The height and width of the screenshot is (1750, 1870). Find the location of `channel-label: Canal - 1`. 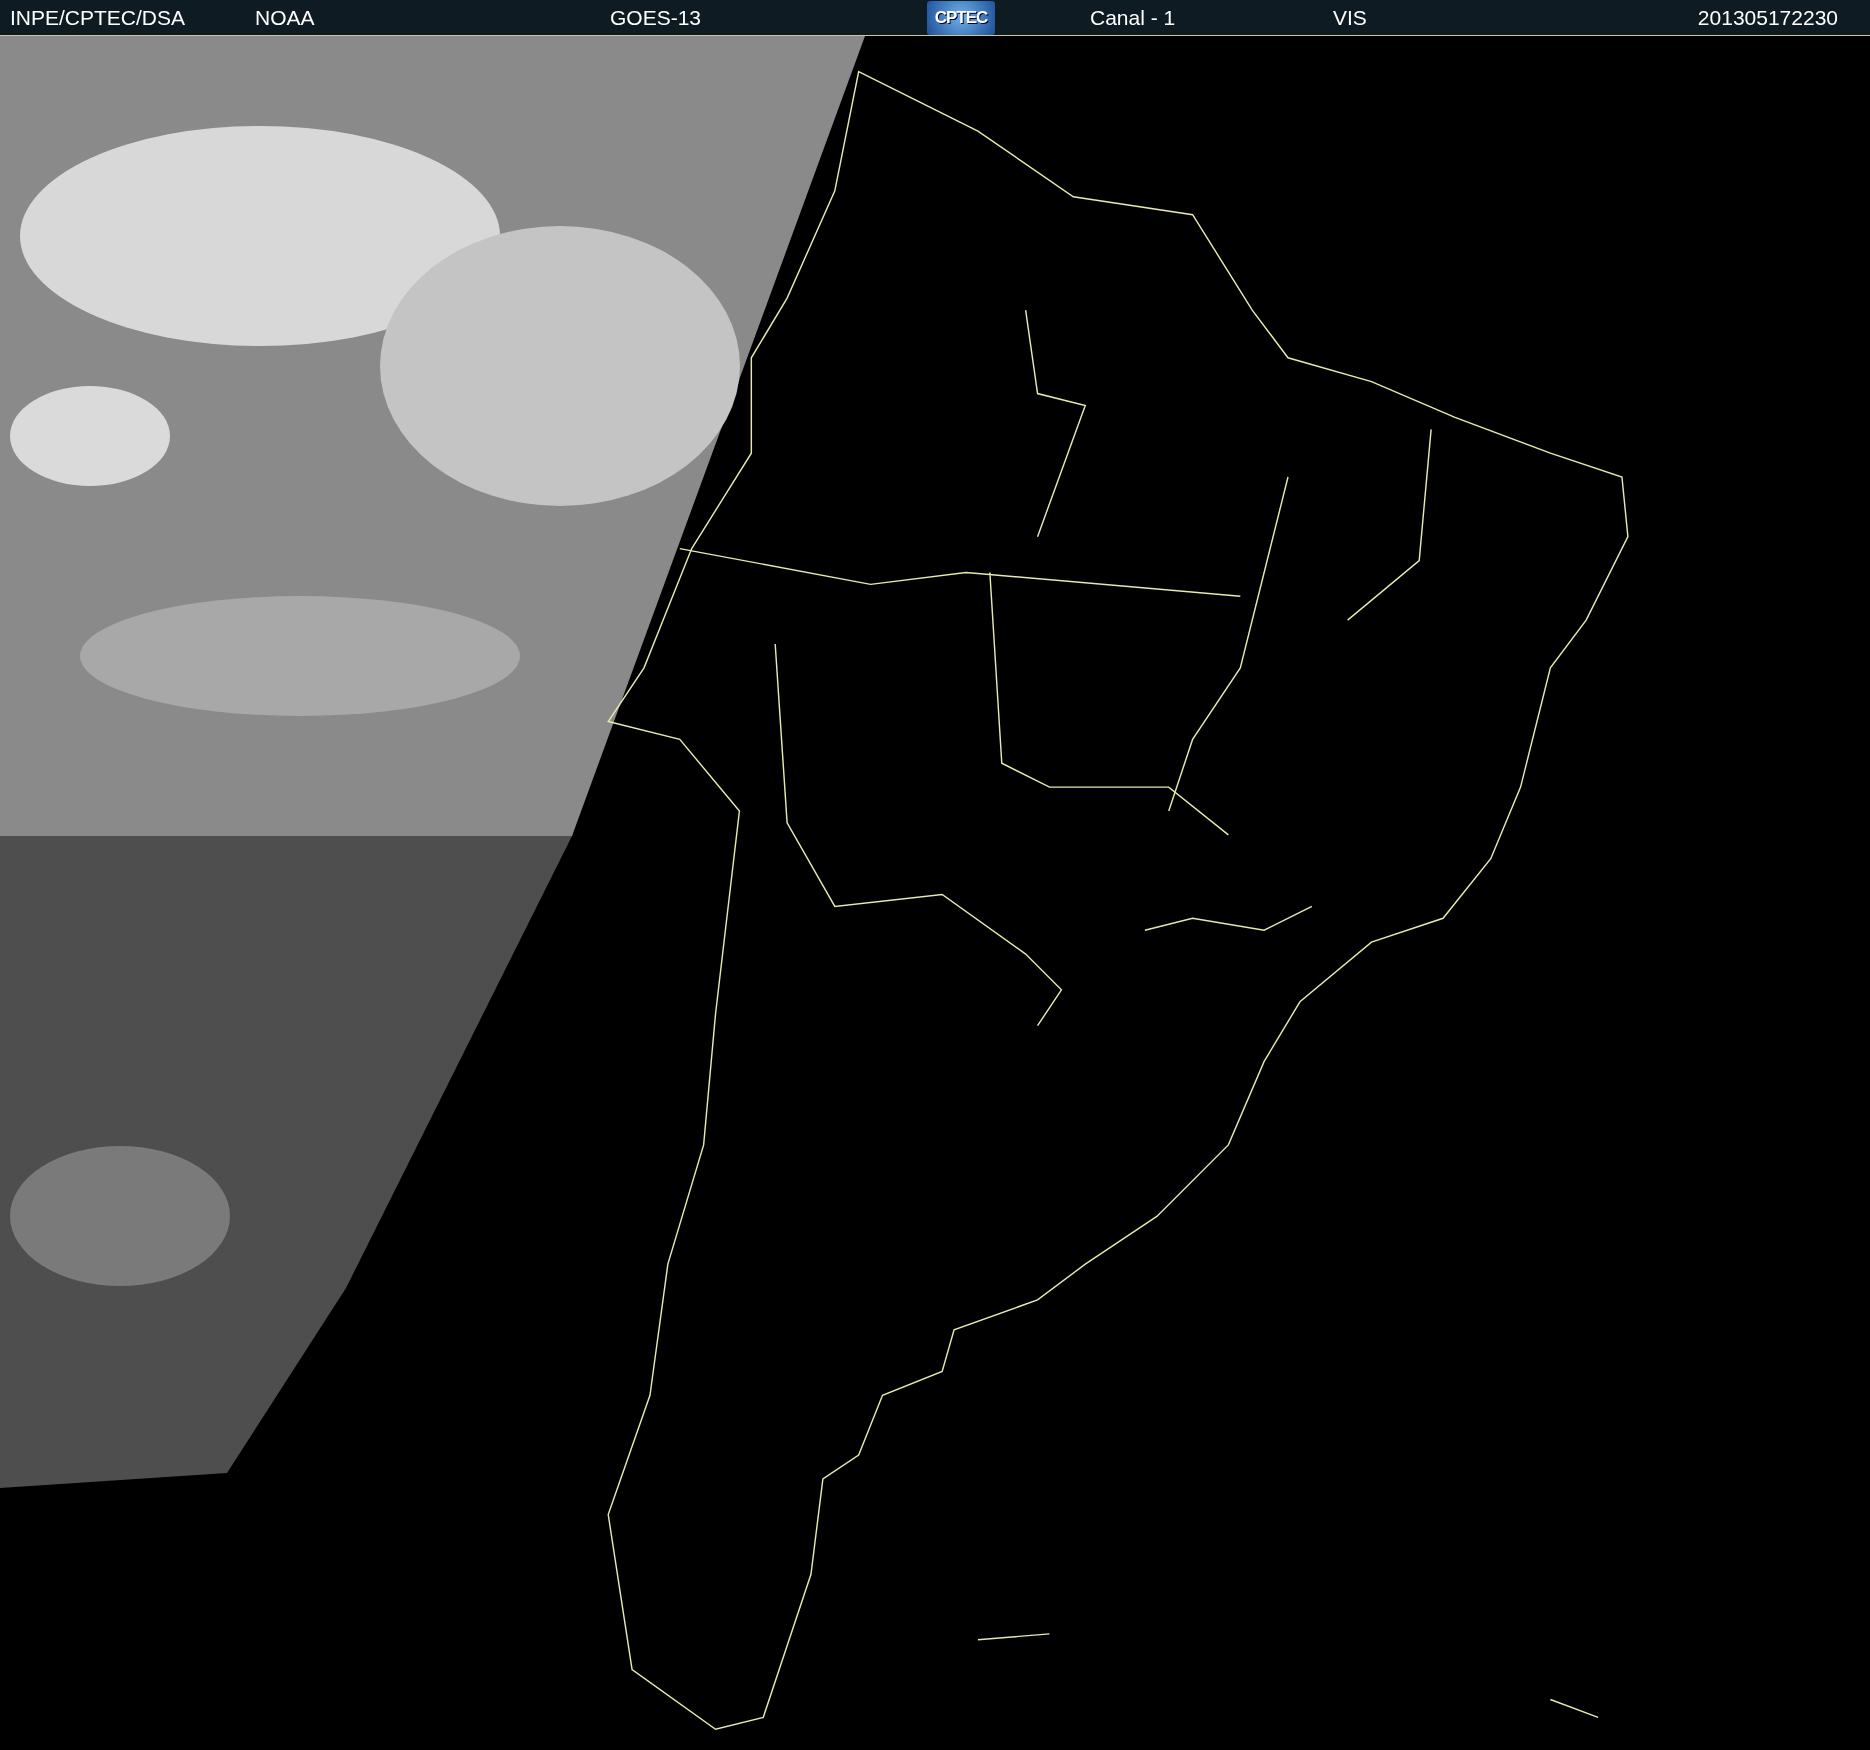

channel-label: Canal - 1 is located at coordinates (1133, 17).